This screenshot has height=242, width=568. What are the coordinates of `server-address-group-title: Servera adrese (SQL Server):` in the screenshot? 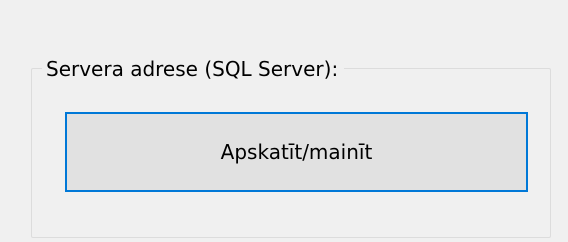 It's located at (193, 69).